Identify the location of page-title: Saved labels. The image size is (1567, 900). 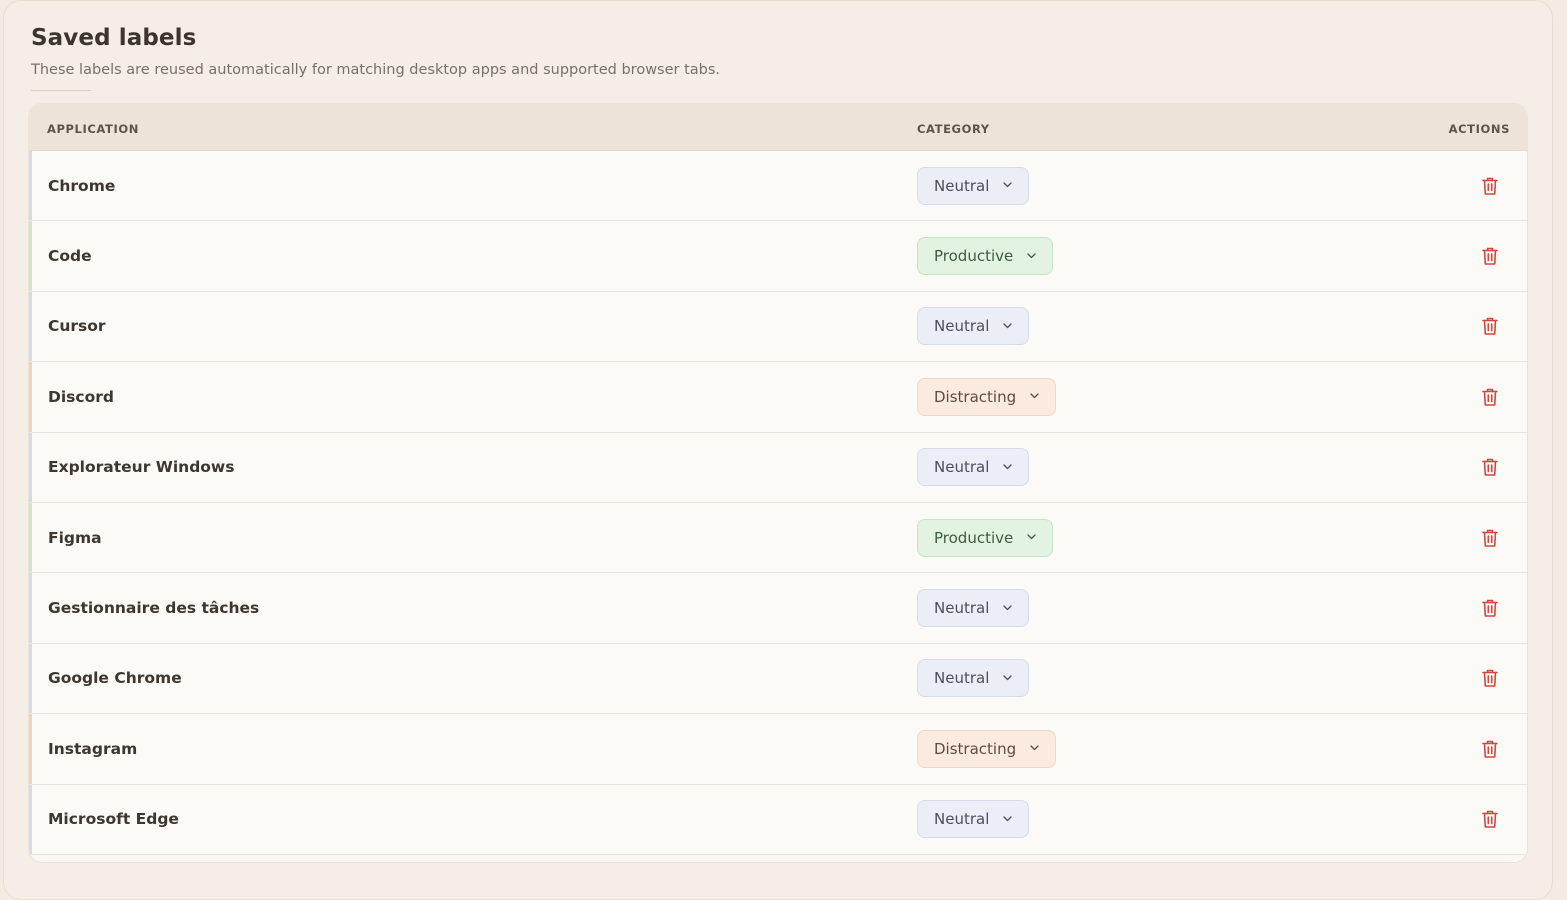
(114, 38).